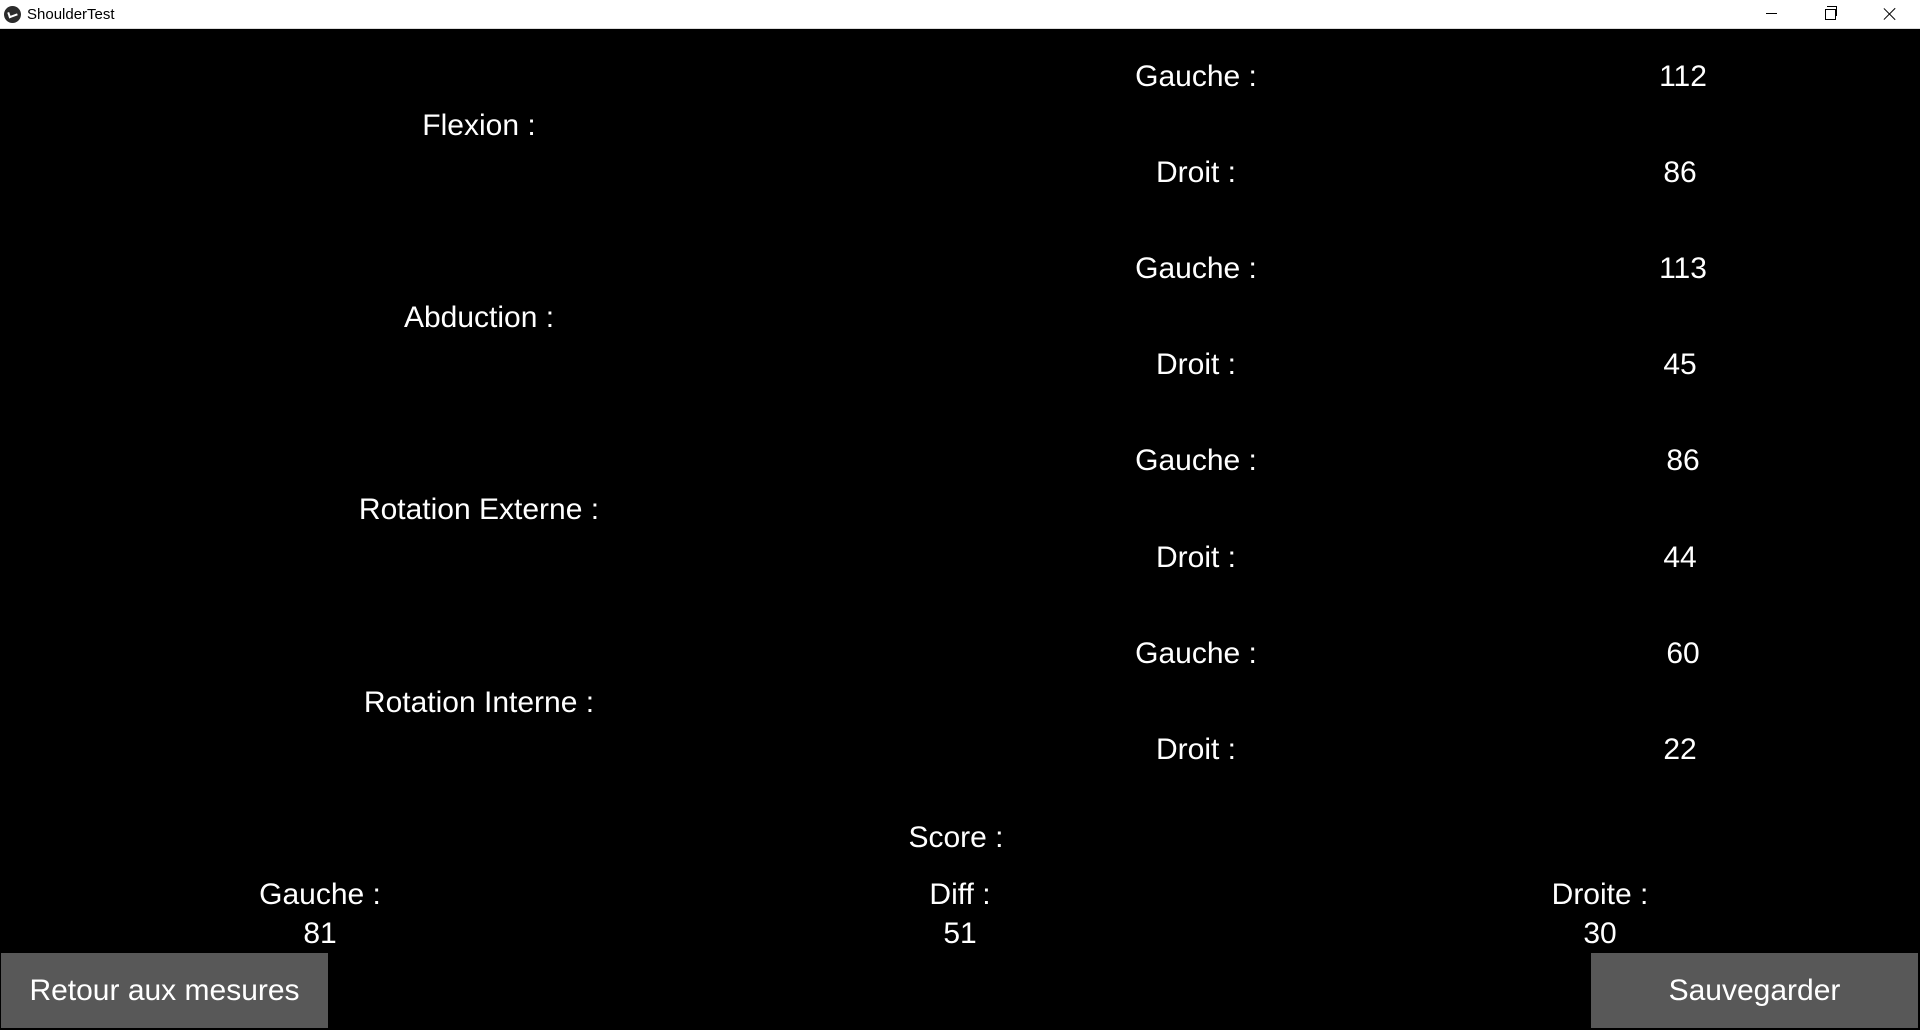 The image size is (1920, 1030). I want to click on score-droite-label: Droite :, so click(1600, 894).